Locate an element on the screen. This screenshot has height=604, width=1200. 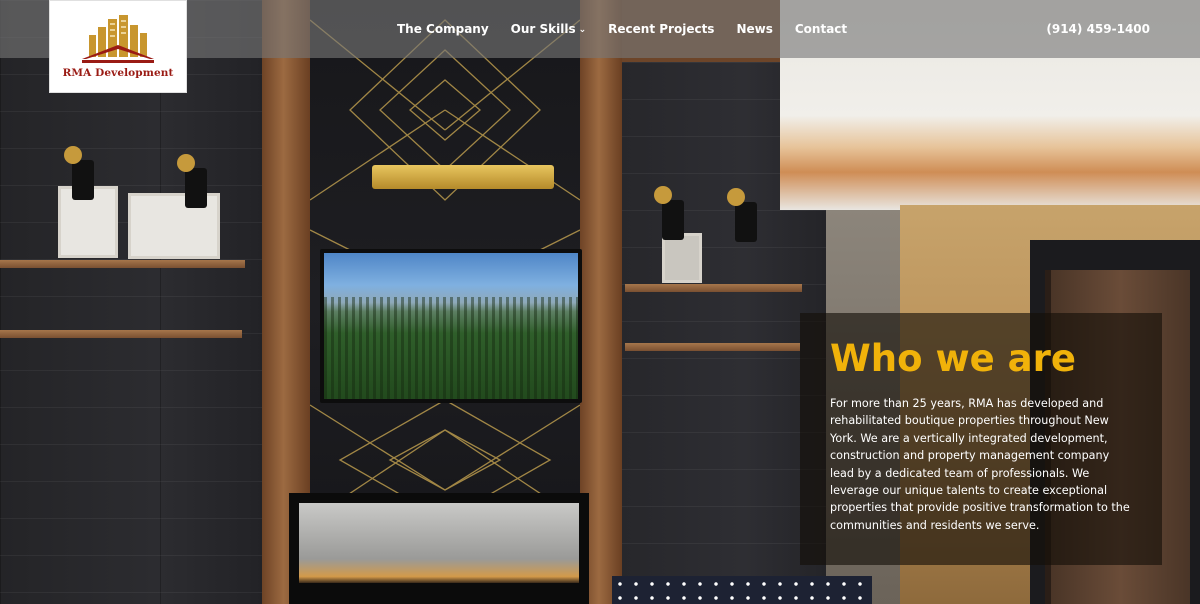
fireplace-glass is located at coordinates (439, 543).